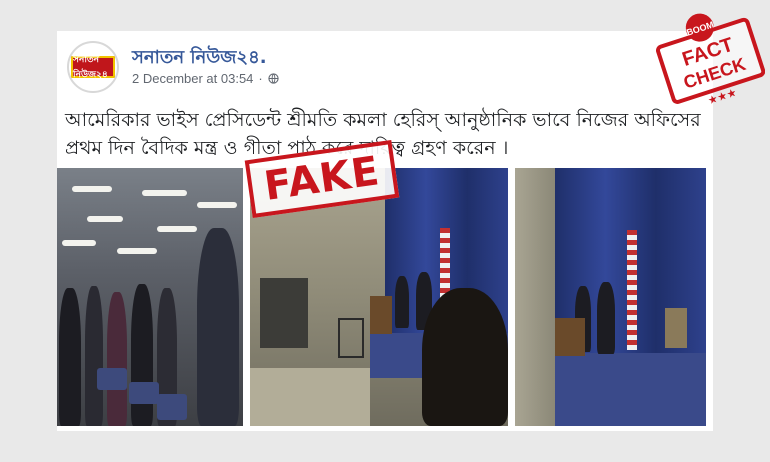 The width and height of the screenshot is (770, 462). Describe the element at coordinates (150, 297) in the screenshot. I see `video-frame-audience` at that location.